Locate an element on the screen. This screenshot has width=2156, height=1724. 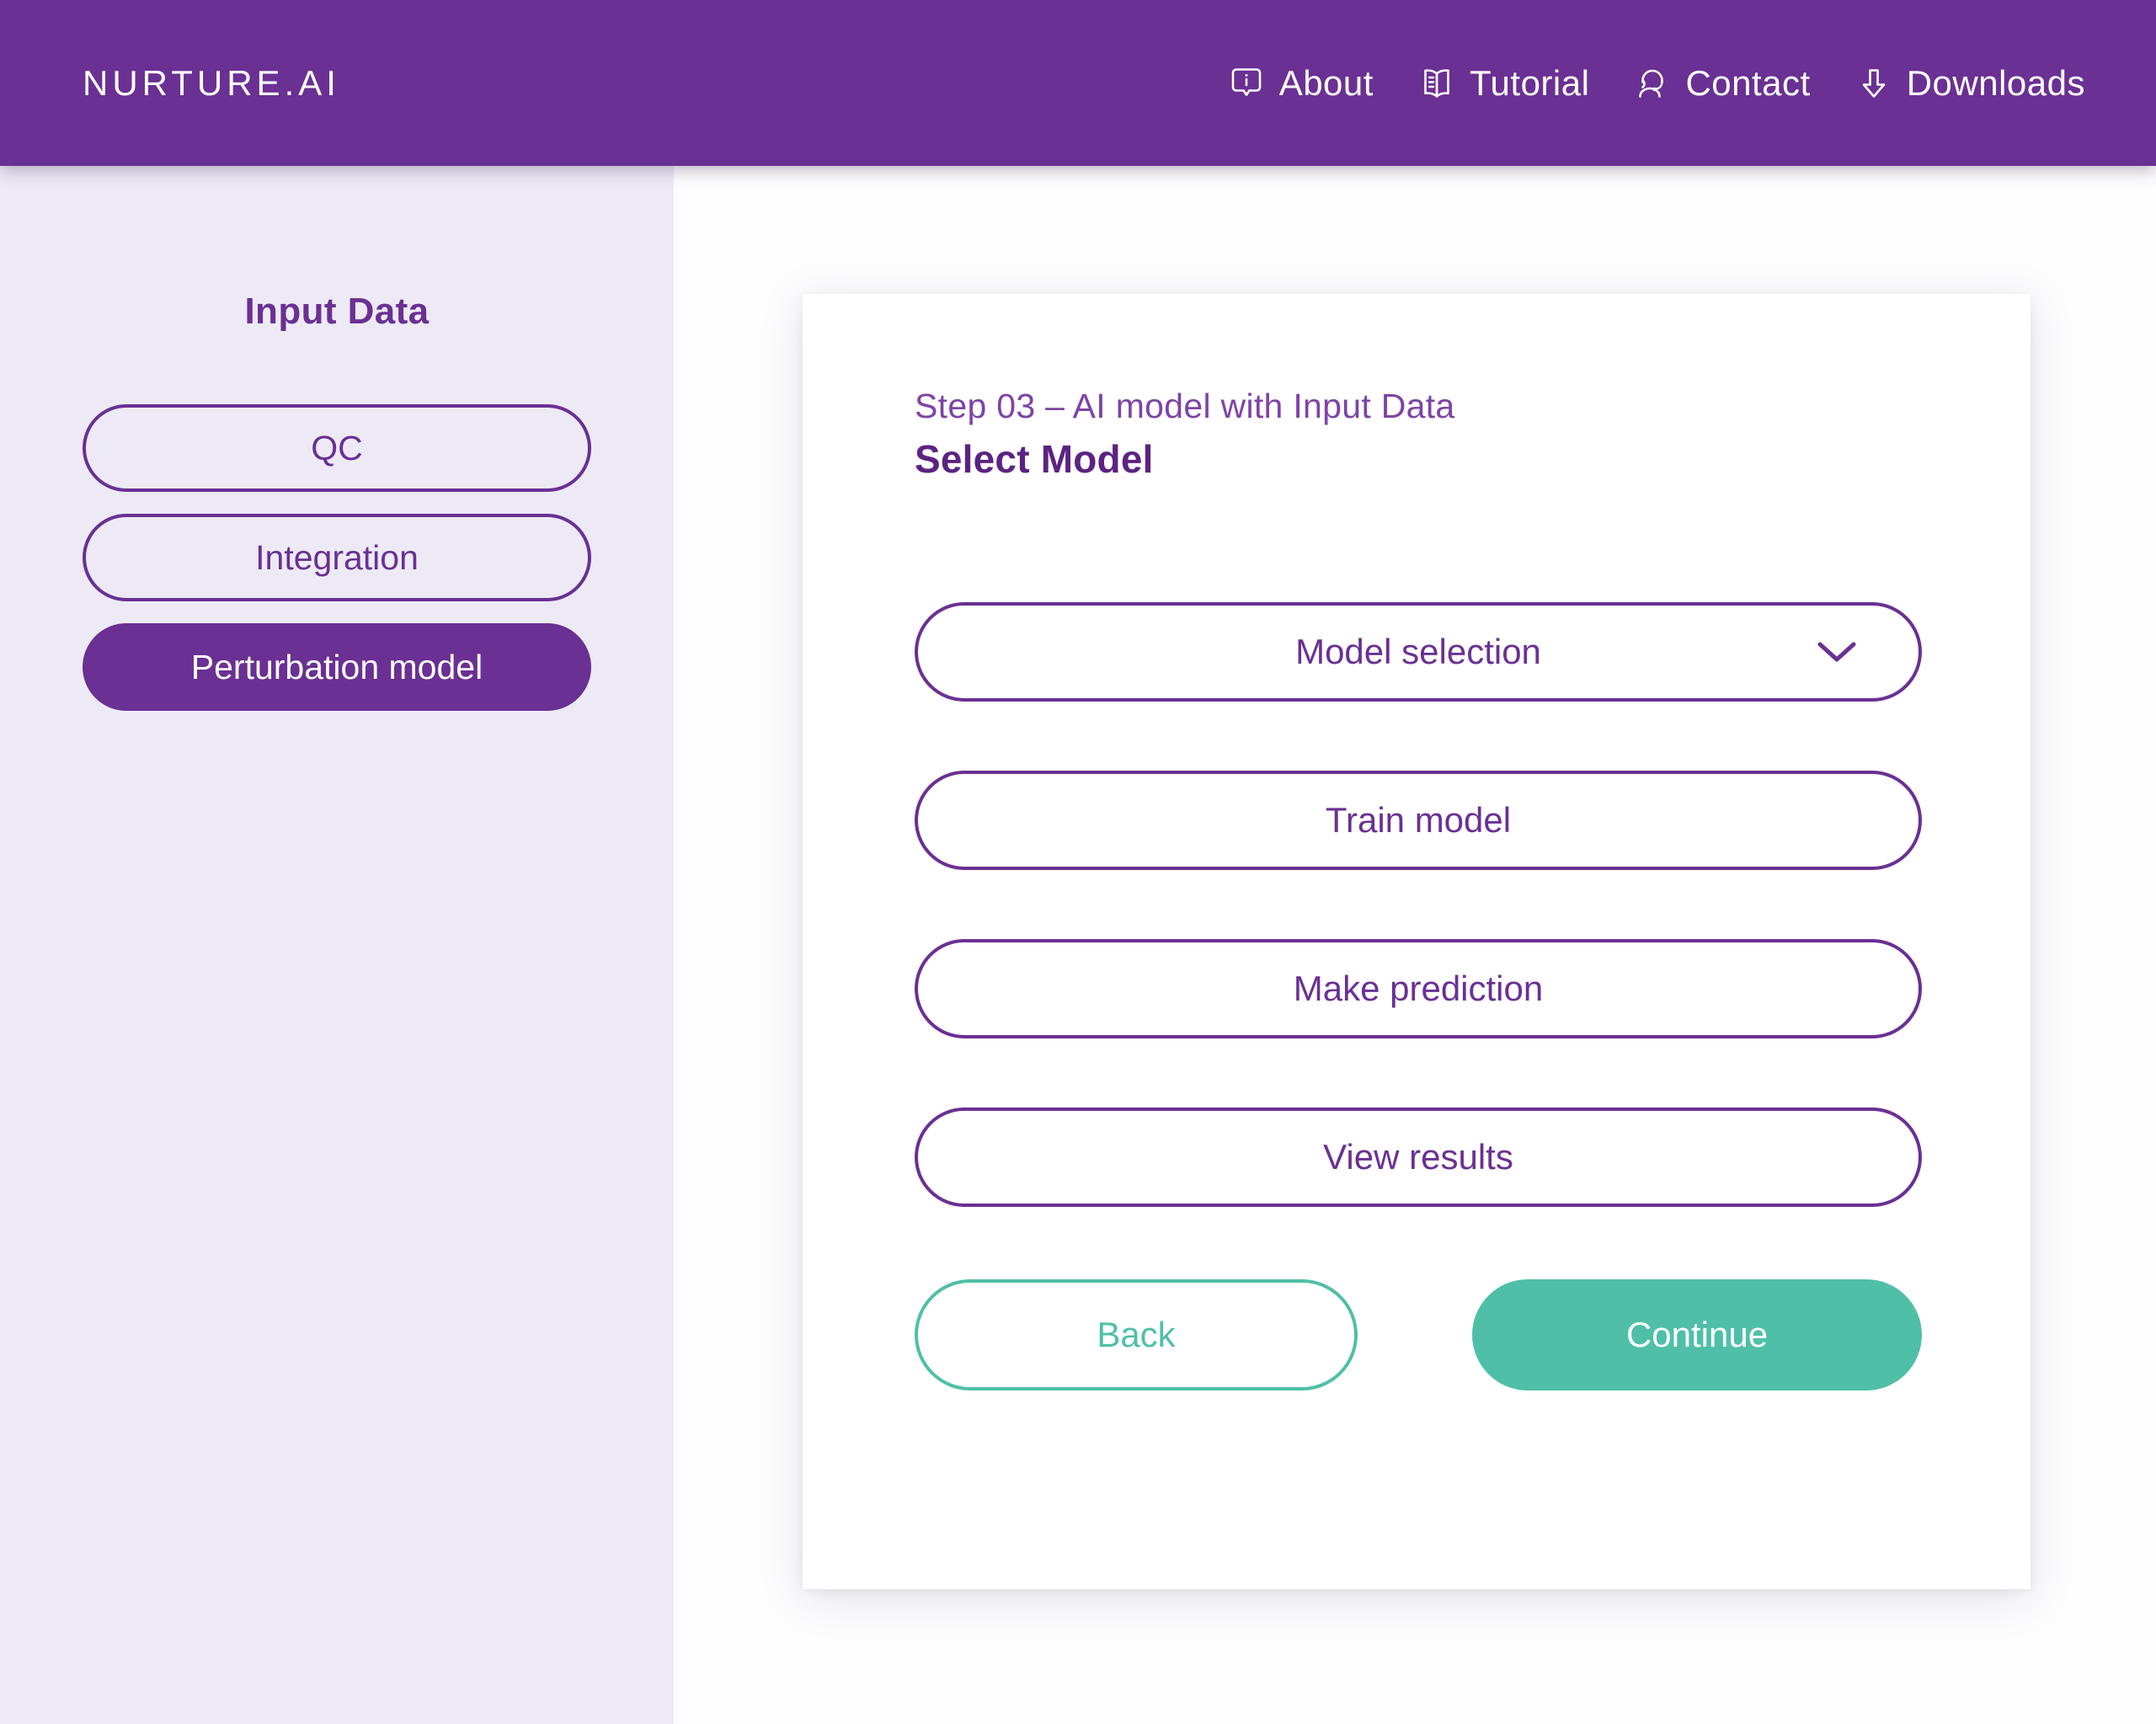
option-view-results: View results is located at coordinates (1418, 1157).